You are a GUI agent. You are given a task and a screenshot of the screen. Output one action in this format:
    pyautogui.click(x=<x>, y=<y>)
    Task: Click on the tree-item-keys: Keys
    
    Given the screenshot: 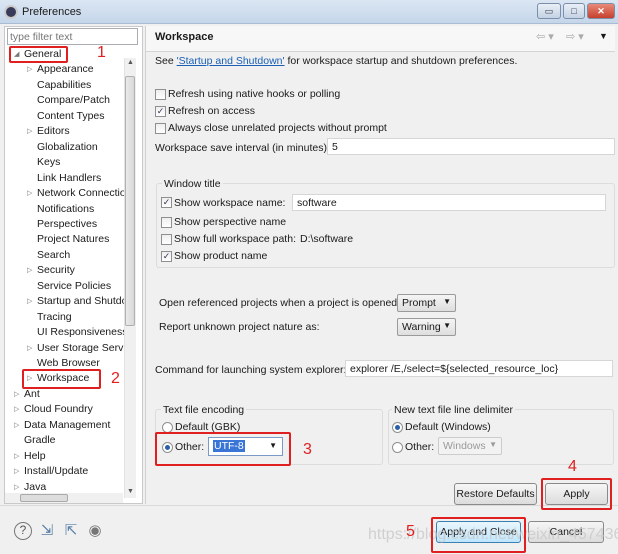 What is the action you would take?
    pyautogui.click(x=42, y=162)
    